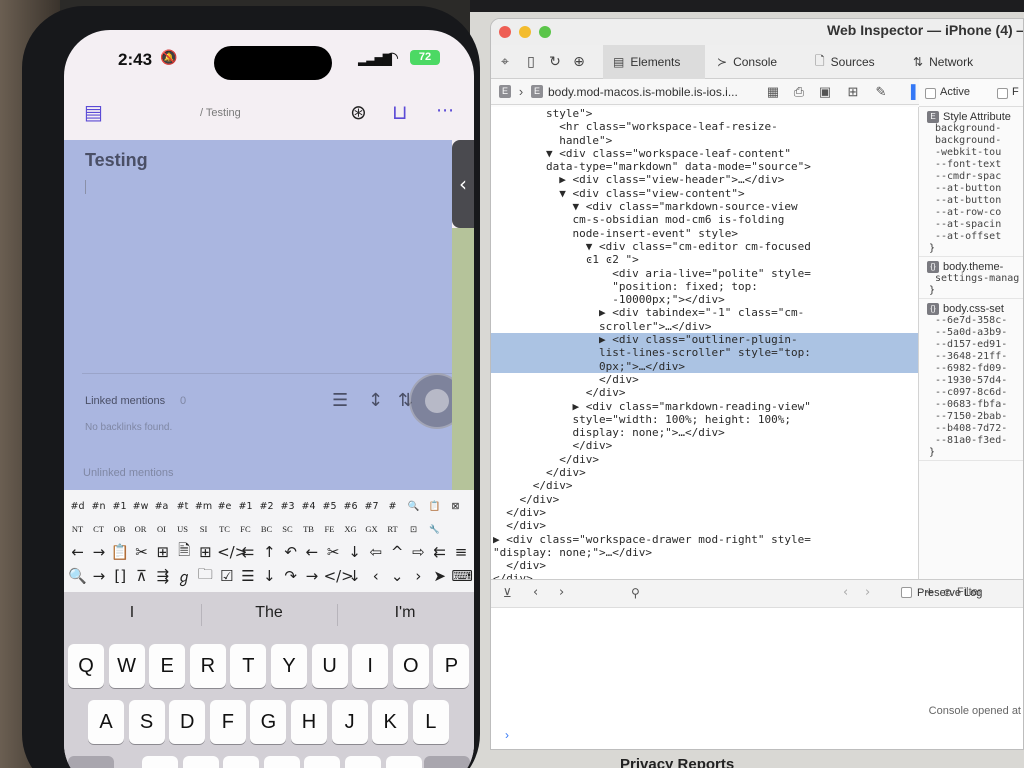 The image size is (1024, 768). I want to click on toolbar-button: ←, so click(311, 552).